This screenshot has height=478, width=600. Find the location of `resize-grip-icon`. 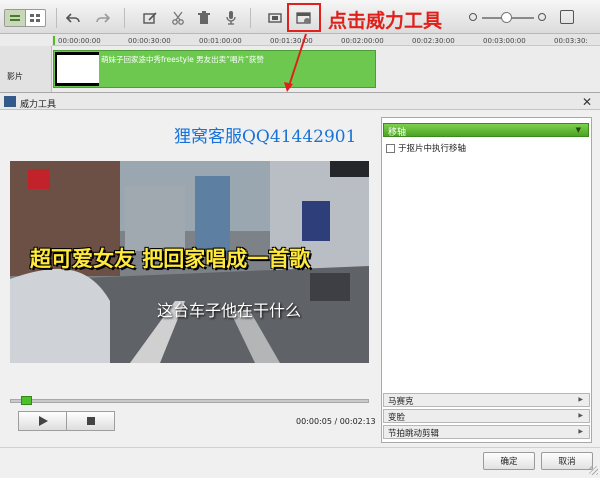

resize-grip-icon is located at coordinates (593, 470).